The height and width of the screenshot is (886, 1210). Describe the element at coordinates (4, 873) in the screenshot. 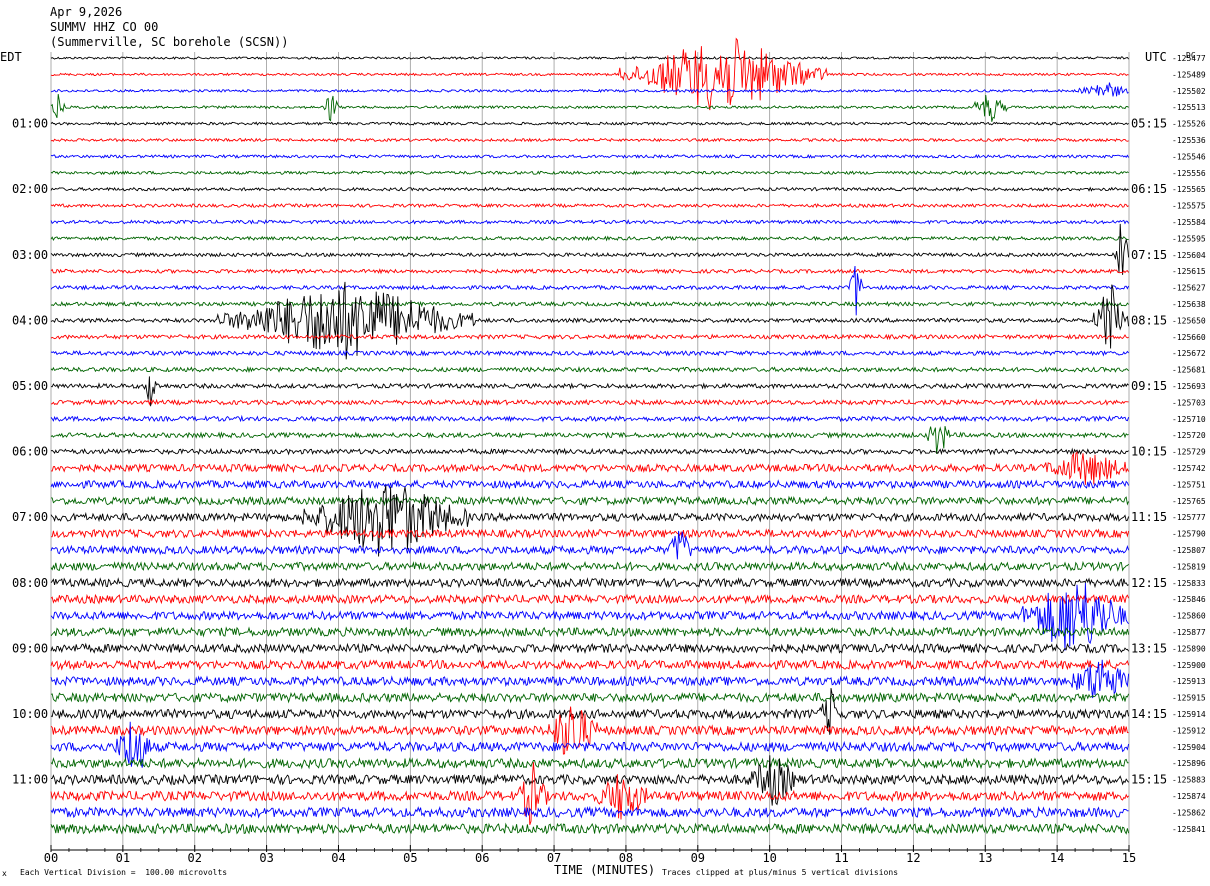

I see `corner-mark: x` at that location.